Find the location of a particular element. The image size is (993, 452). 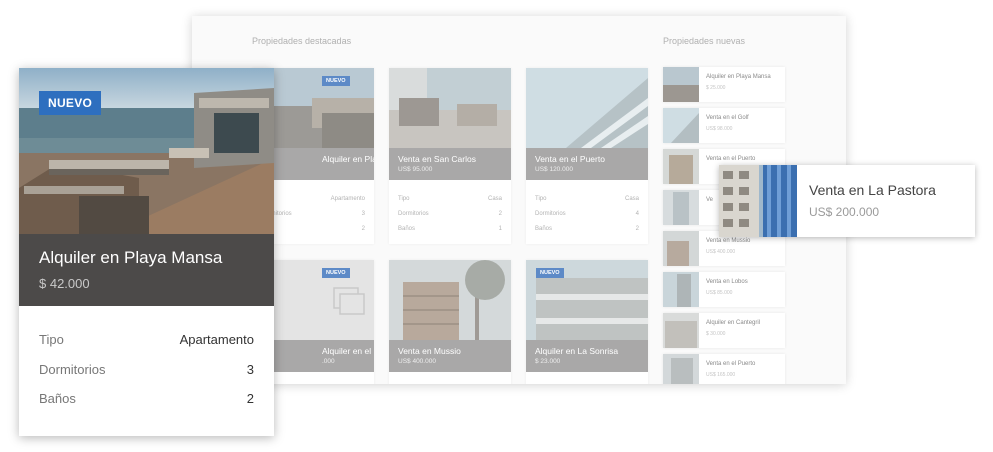

card-price: US$ 400.000 is located at coordinates (417, 361).